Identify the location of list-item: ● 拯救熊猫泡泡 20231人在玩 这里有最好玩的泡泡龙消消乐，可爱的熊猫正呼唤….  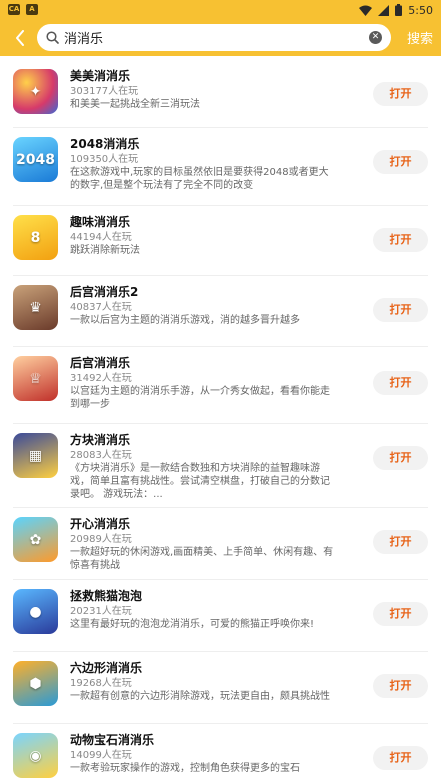
(220, 616).